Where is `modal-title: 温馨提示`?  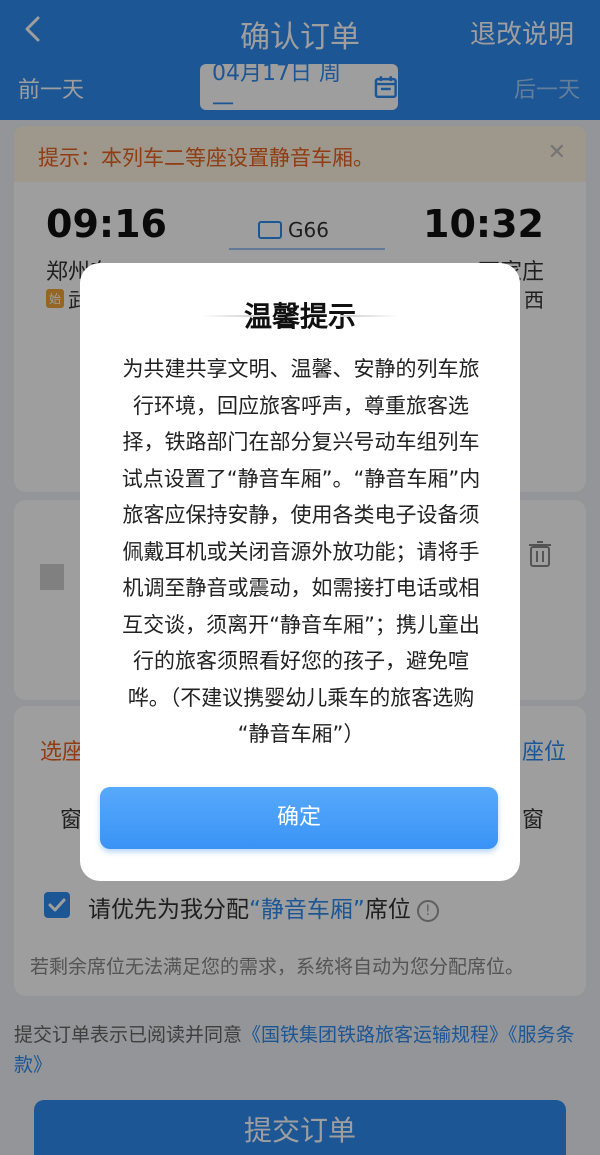
modal-title: 温馨提示 is located at coordinates (300, 315).